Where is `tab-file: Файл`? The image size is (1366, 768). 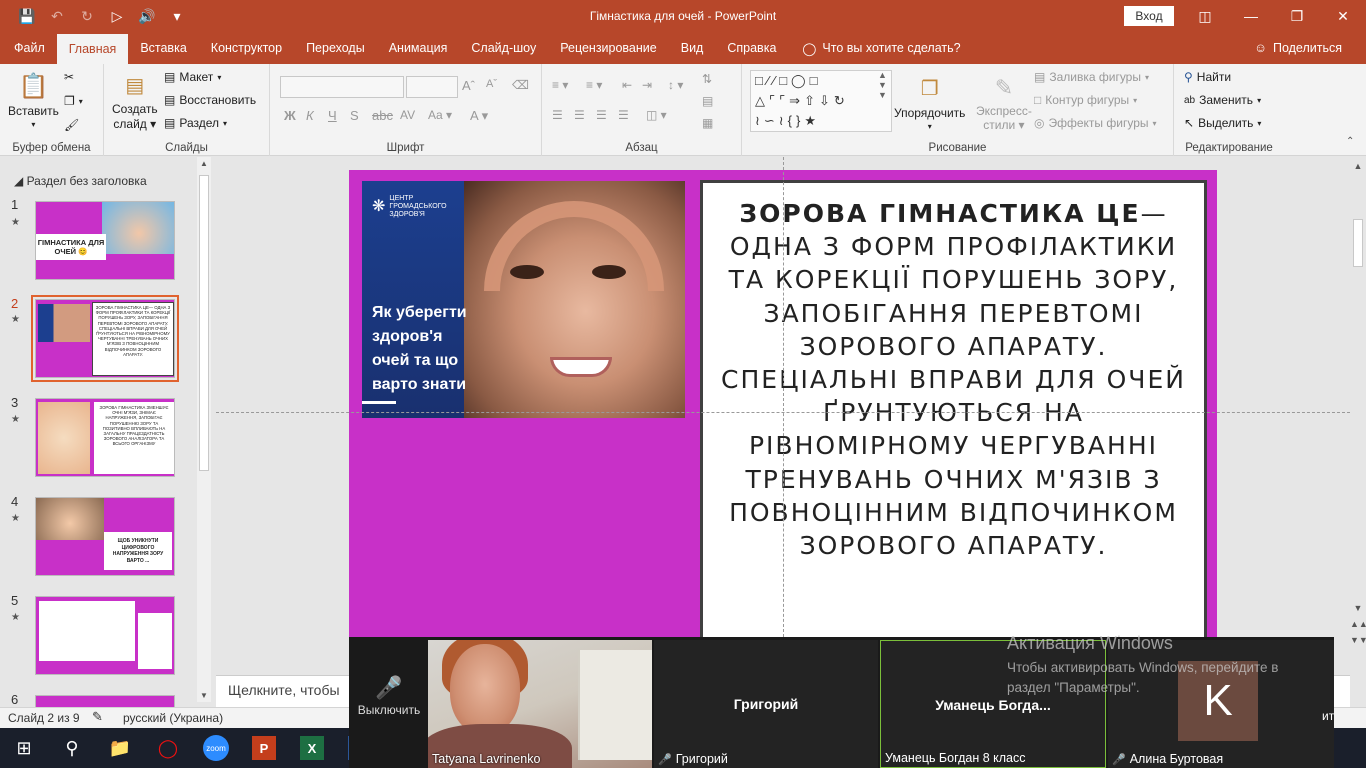 tab-file: Файл is located at coordinates (28, 48).